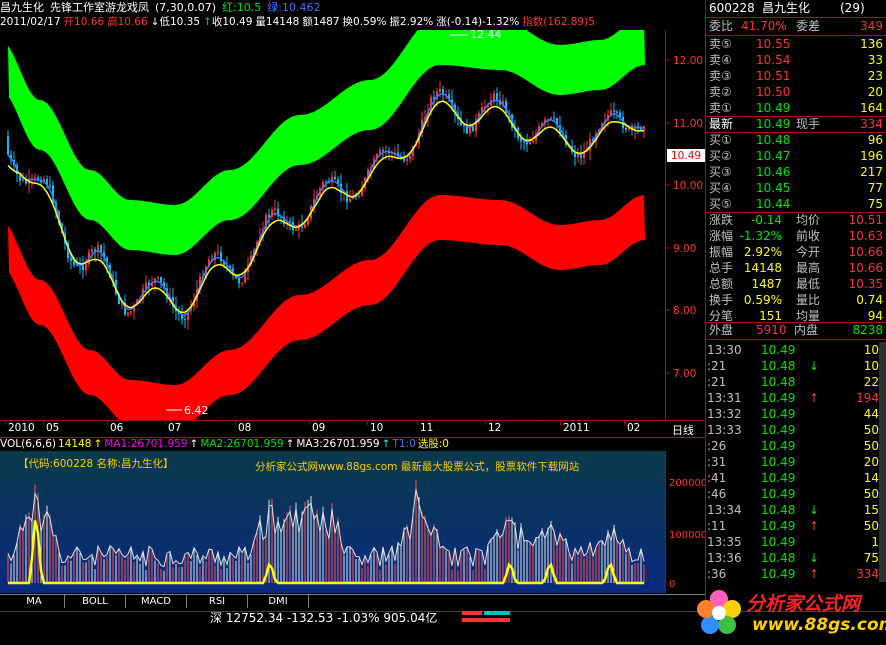  What do you see at coordinates (326, 22) in the screenshot?
I see `amount-value: 1487` at bounding box center [326, 22].